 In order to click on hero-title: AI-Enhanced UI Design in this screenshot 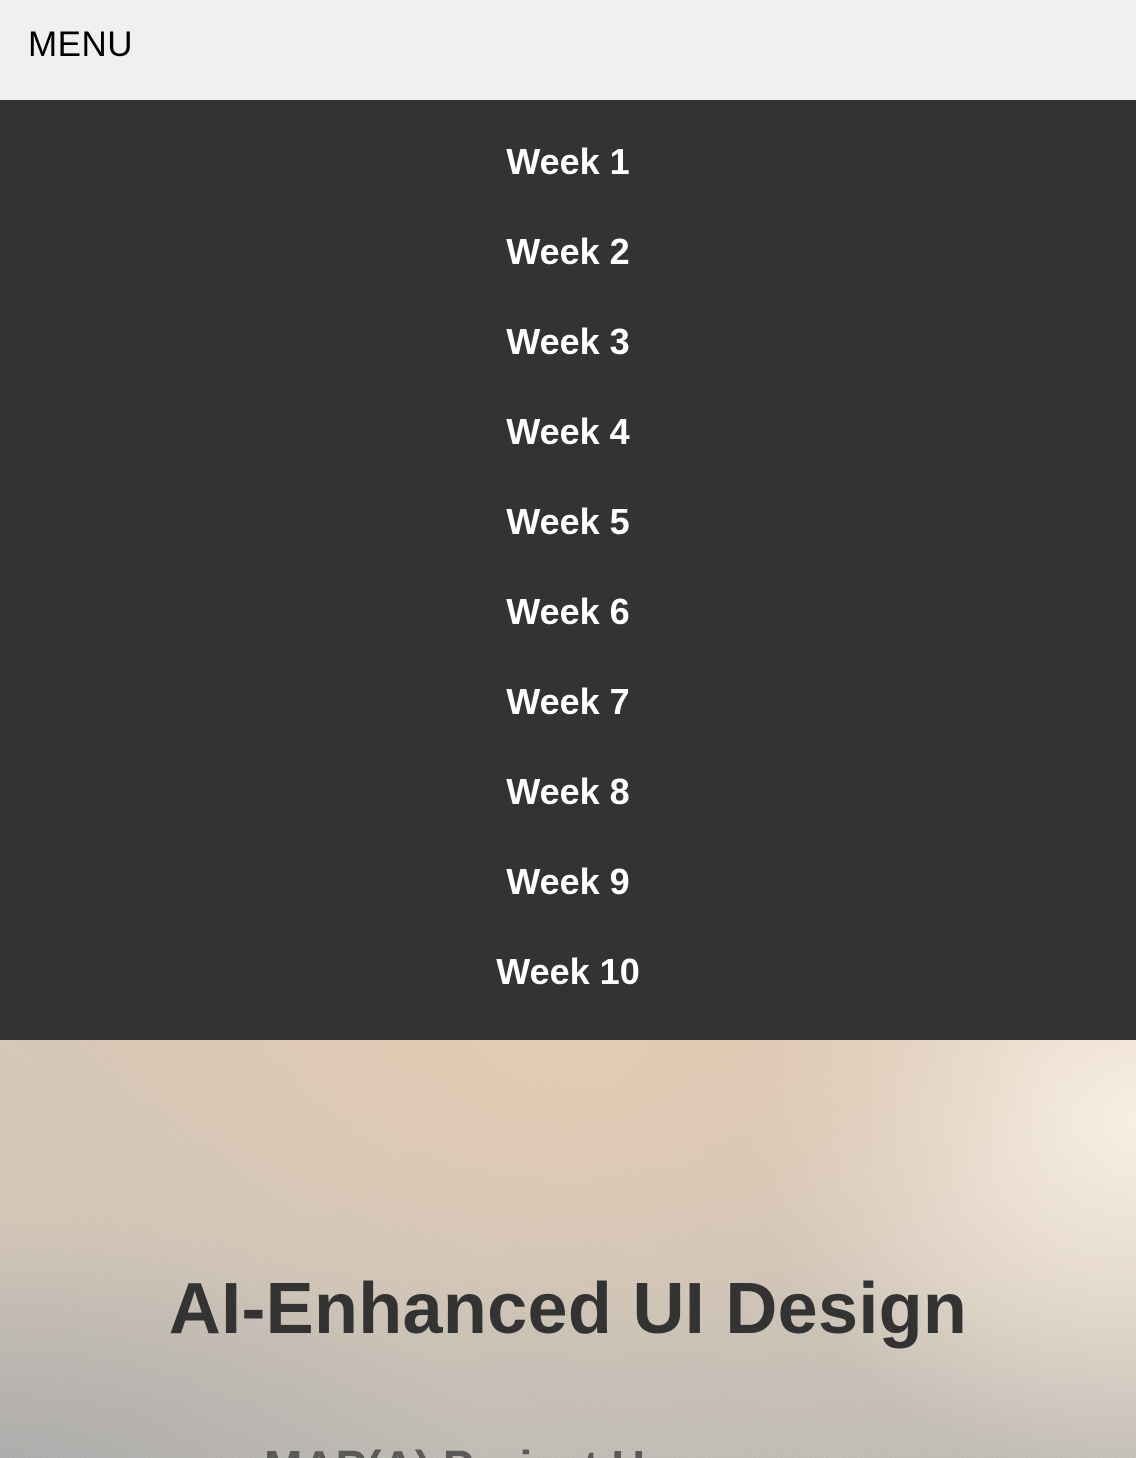, I will do `click(568, 1309)`.